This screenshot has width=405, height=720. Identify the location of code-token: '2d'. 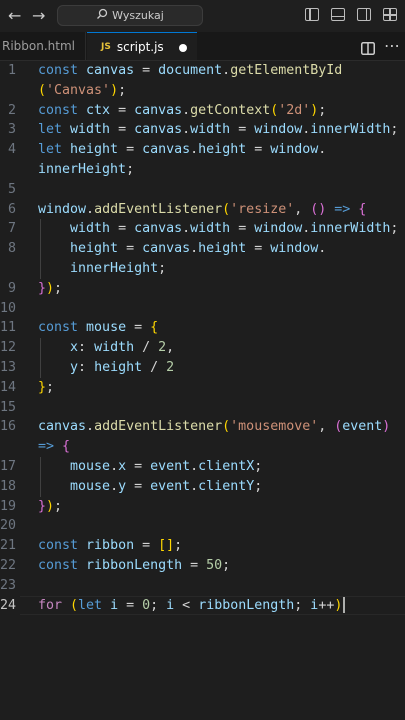
(294, 110).